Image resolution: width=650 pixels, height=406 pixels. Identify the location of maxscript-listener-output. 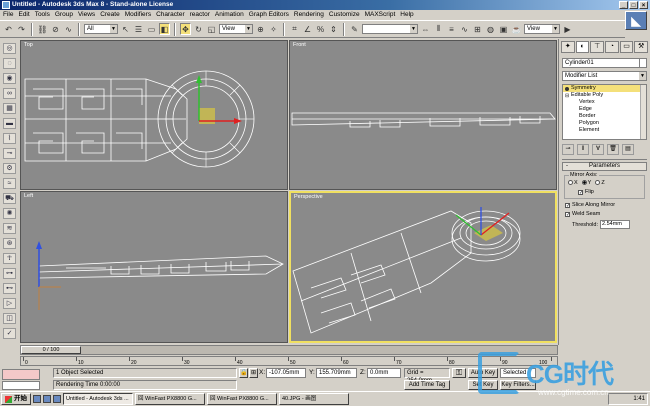
(21, 385).